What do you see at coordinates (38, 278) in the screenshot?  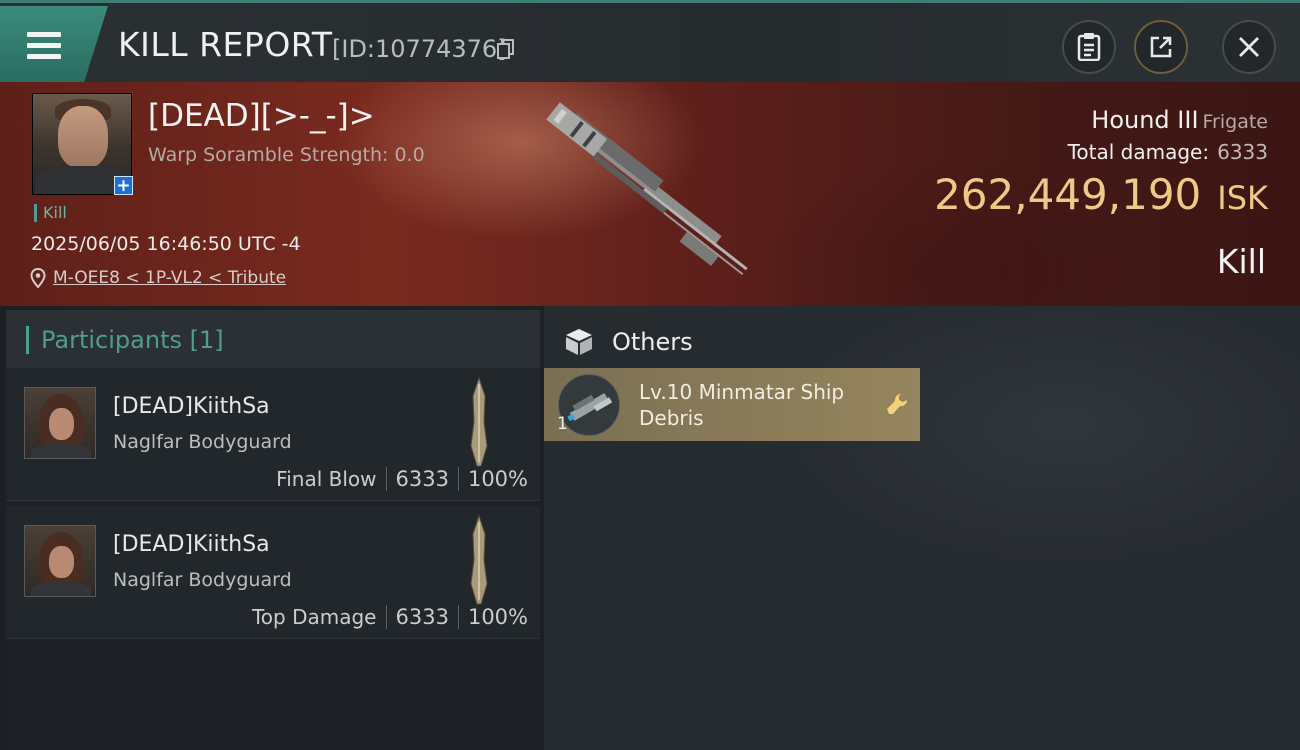 I see `location-pin-icon` at bounding box center [38, 278].